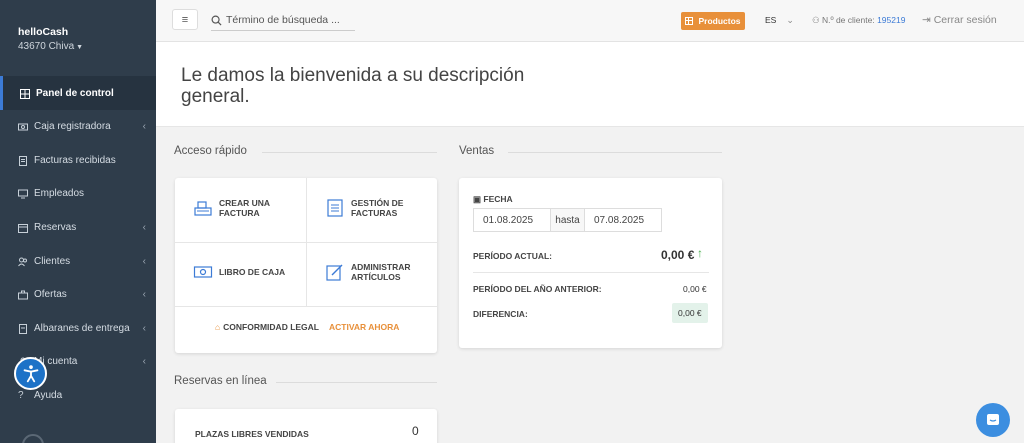  Describe the element at coordinates (891, 20) in the screenshot. I see `client-number-value: 195219` at that location.